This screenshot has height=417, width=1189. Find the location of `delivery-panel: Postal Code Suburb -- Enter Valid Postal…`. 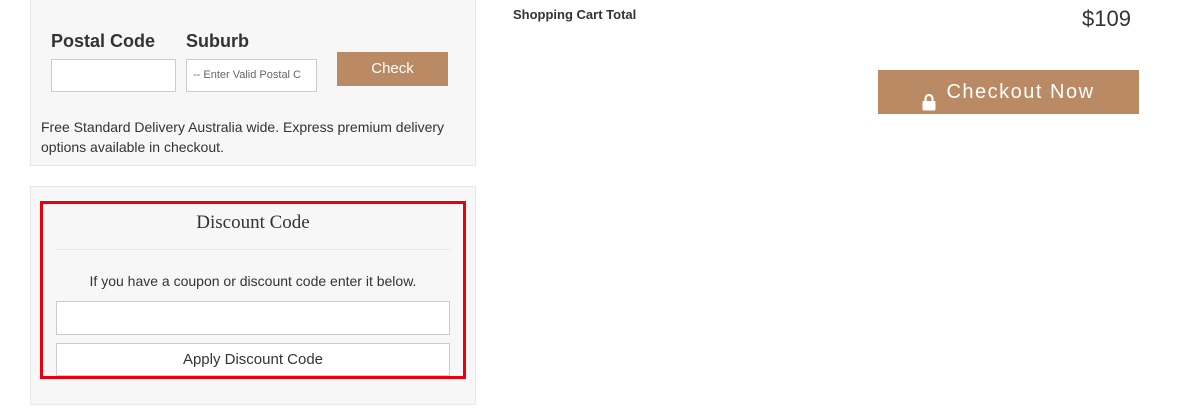

delivery-panel: Postal Code Suburb -- Enter Valid Postal… is located at coordinates (253, 83).